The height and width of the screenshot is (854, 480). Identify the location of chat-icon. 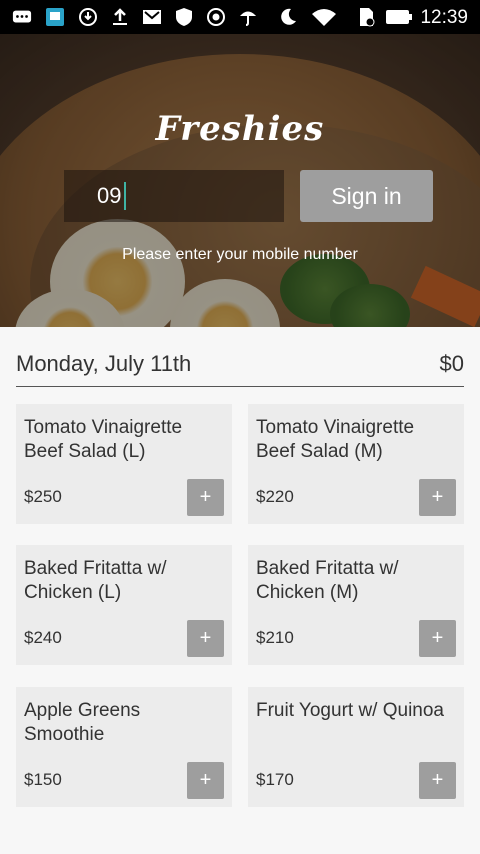
(22, 17).